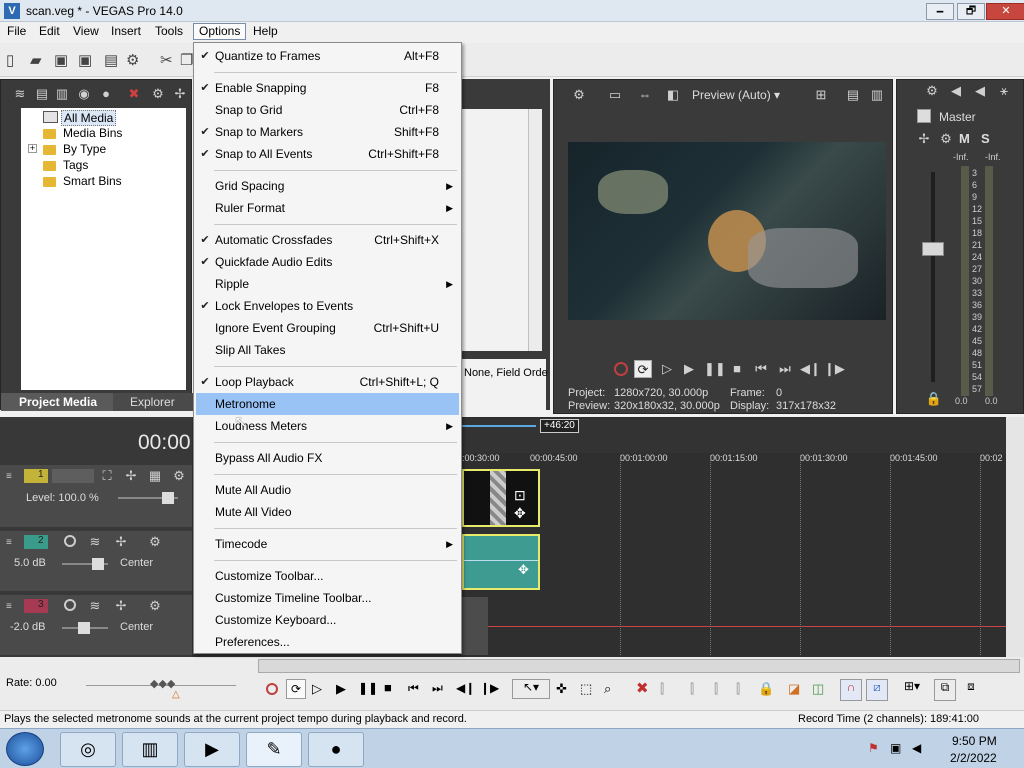 This screenshot has height=768, width=1024. Describe the element at coordinates (766, 689) in the screenshot. I see `lock-icon: 🔒` at that location.